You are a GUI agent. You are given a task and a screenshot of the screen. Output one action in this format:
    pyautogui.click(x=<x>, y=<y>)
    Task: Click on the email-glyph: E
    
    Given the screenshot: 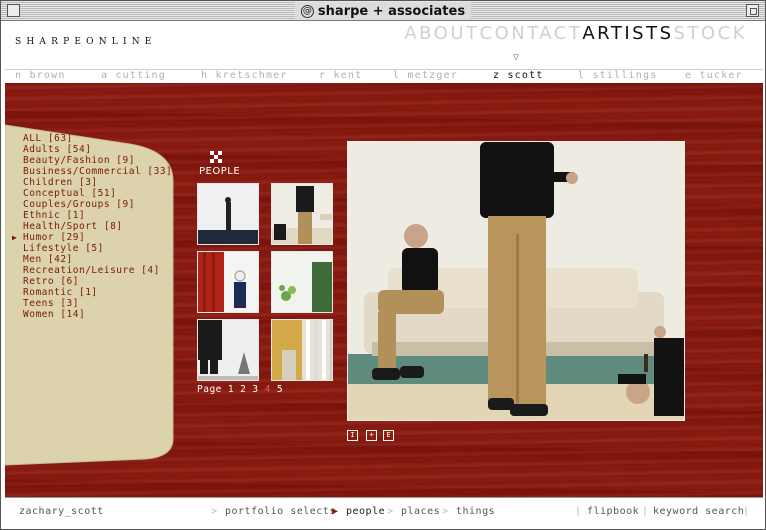 What is the action you would take?
    pyautogui.click(x=388, y=435)
    